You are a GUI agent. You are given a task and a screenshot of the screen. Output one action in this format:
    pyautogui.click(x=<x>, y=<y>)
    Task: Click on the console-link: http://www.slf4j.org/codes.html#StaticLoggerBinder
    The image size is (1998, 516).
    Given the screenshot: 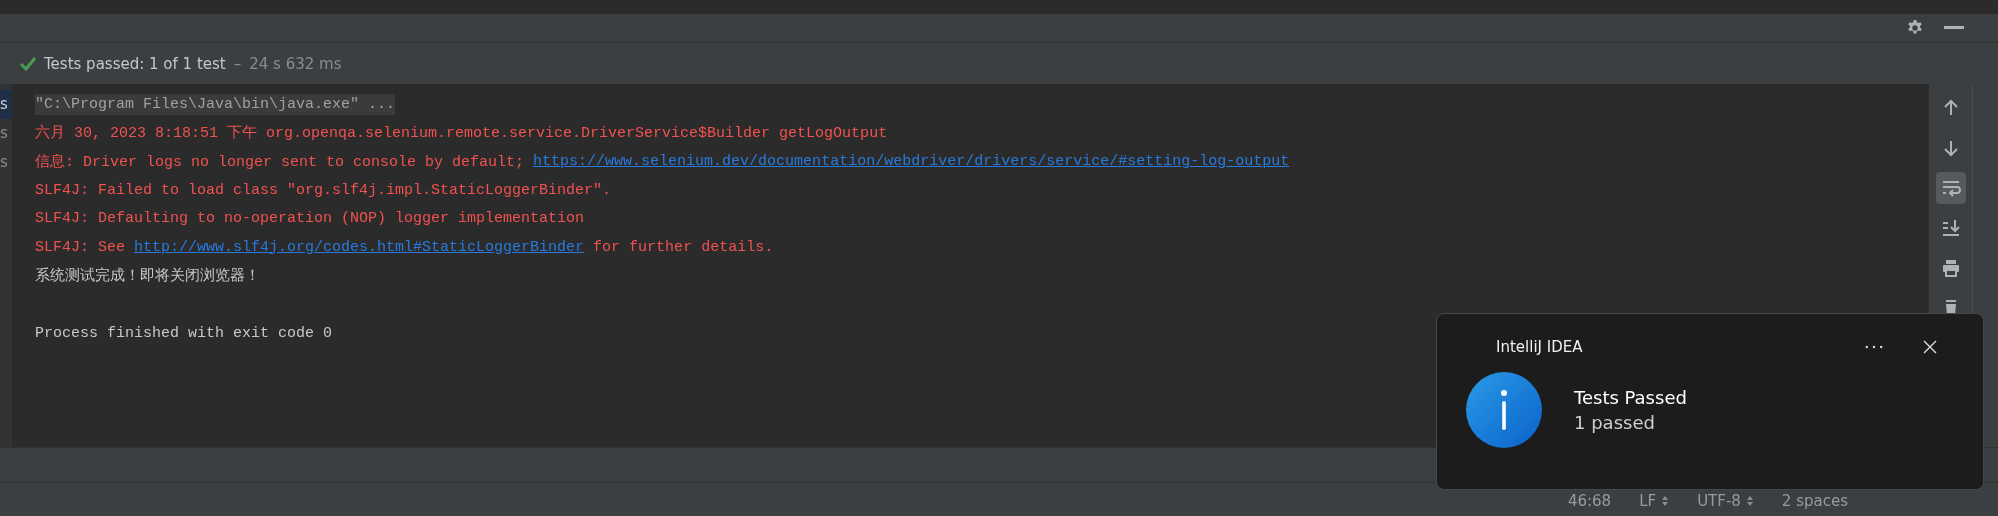 What is the action you would take?
    pyautogui.click(x=359, y=247)
    